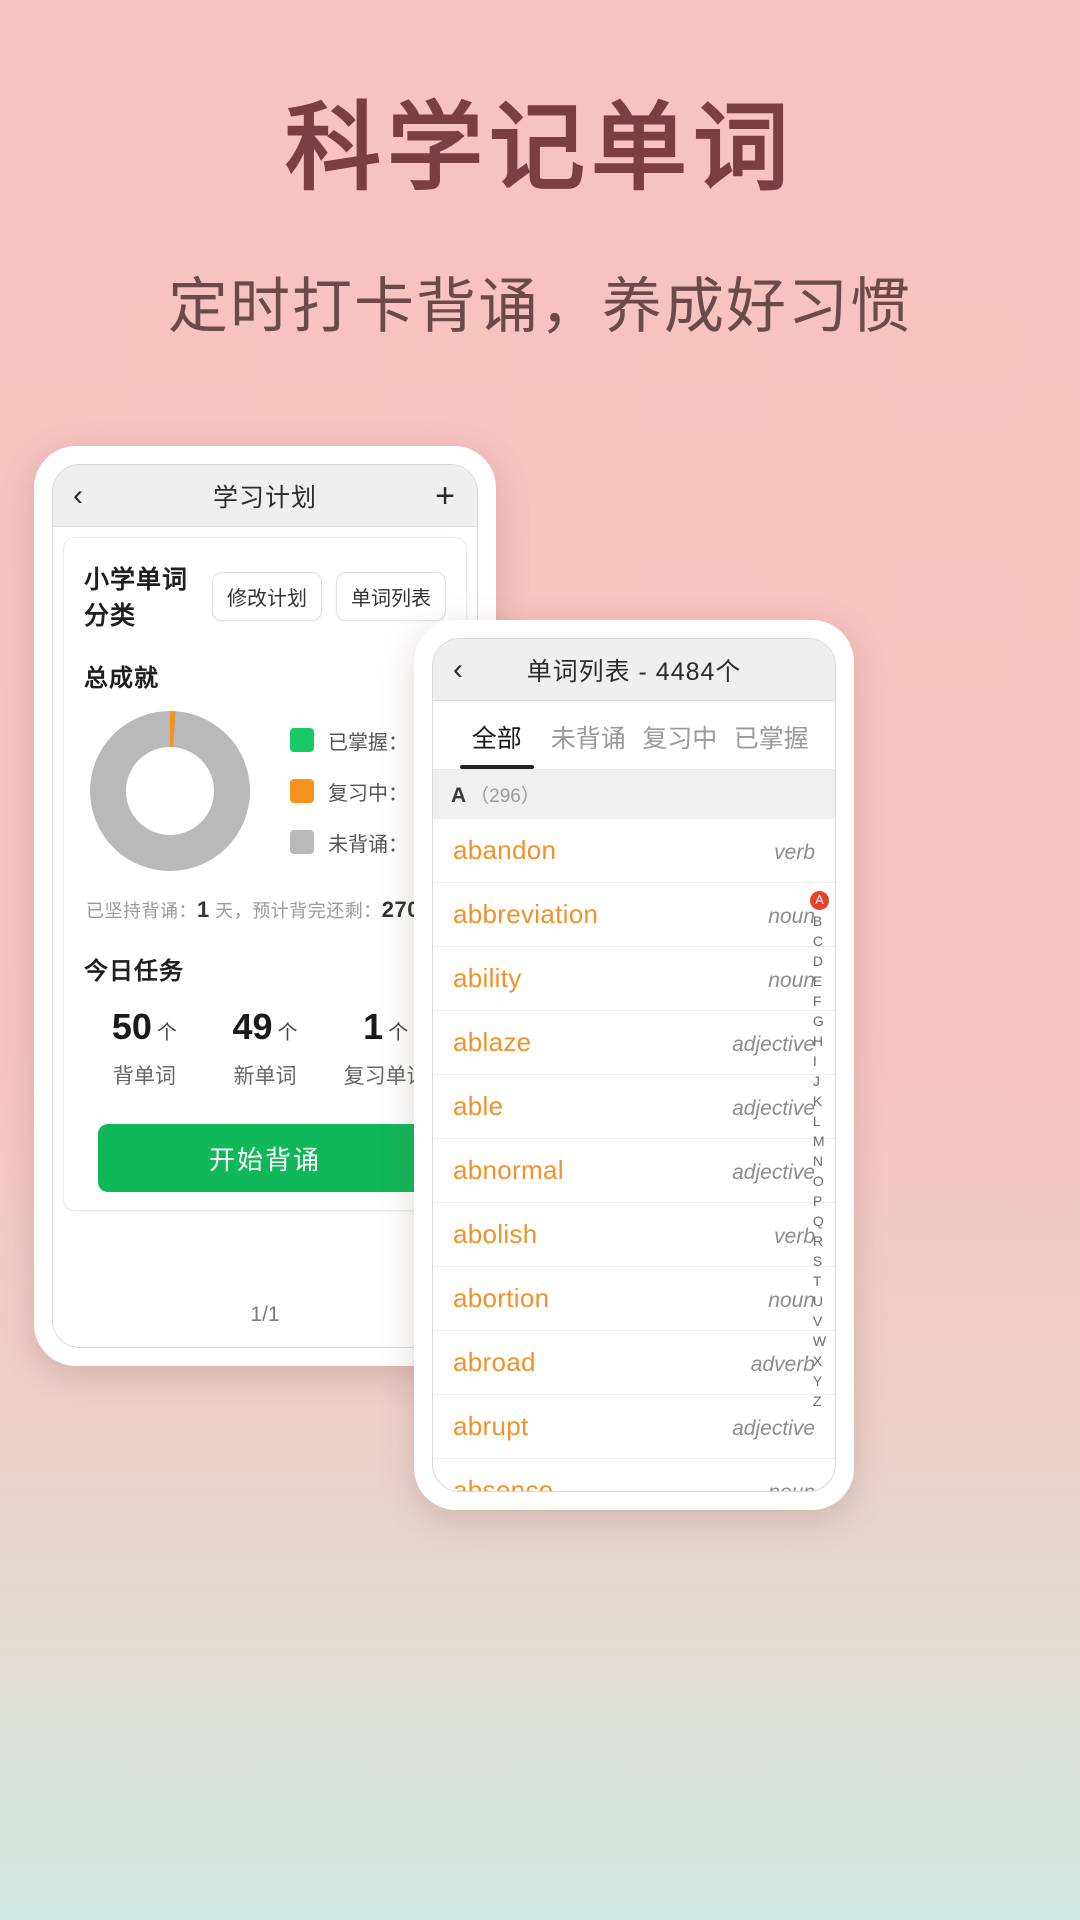 The width and height of the screenshot is (1080, 1920). Describe the element at coordinates (501, 1298) in the screenshot. I see `word-text: abortion` at that location.